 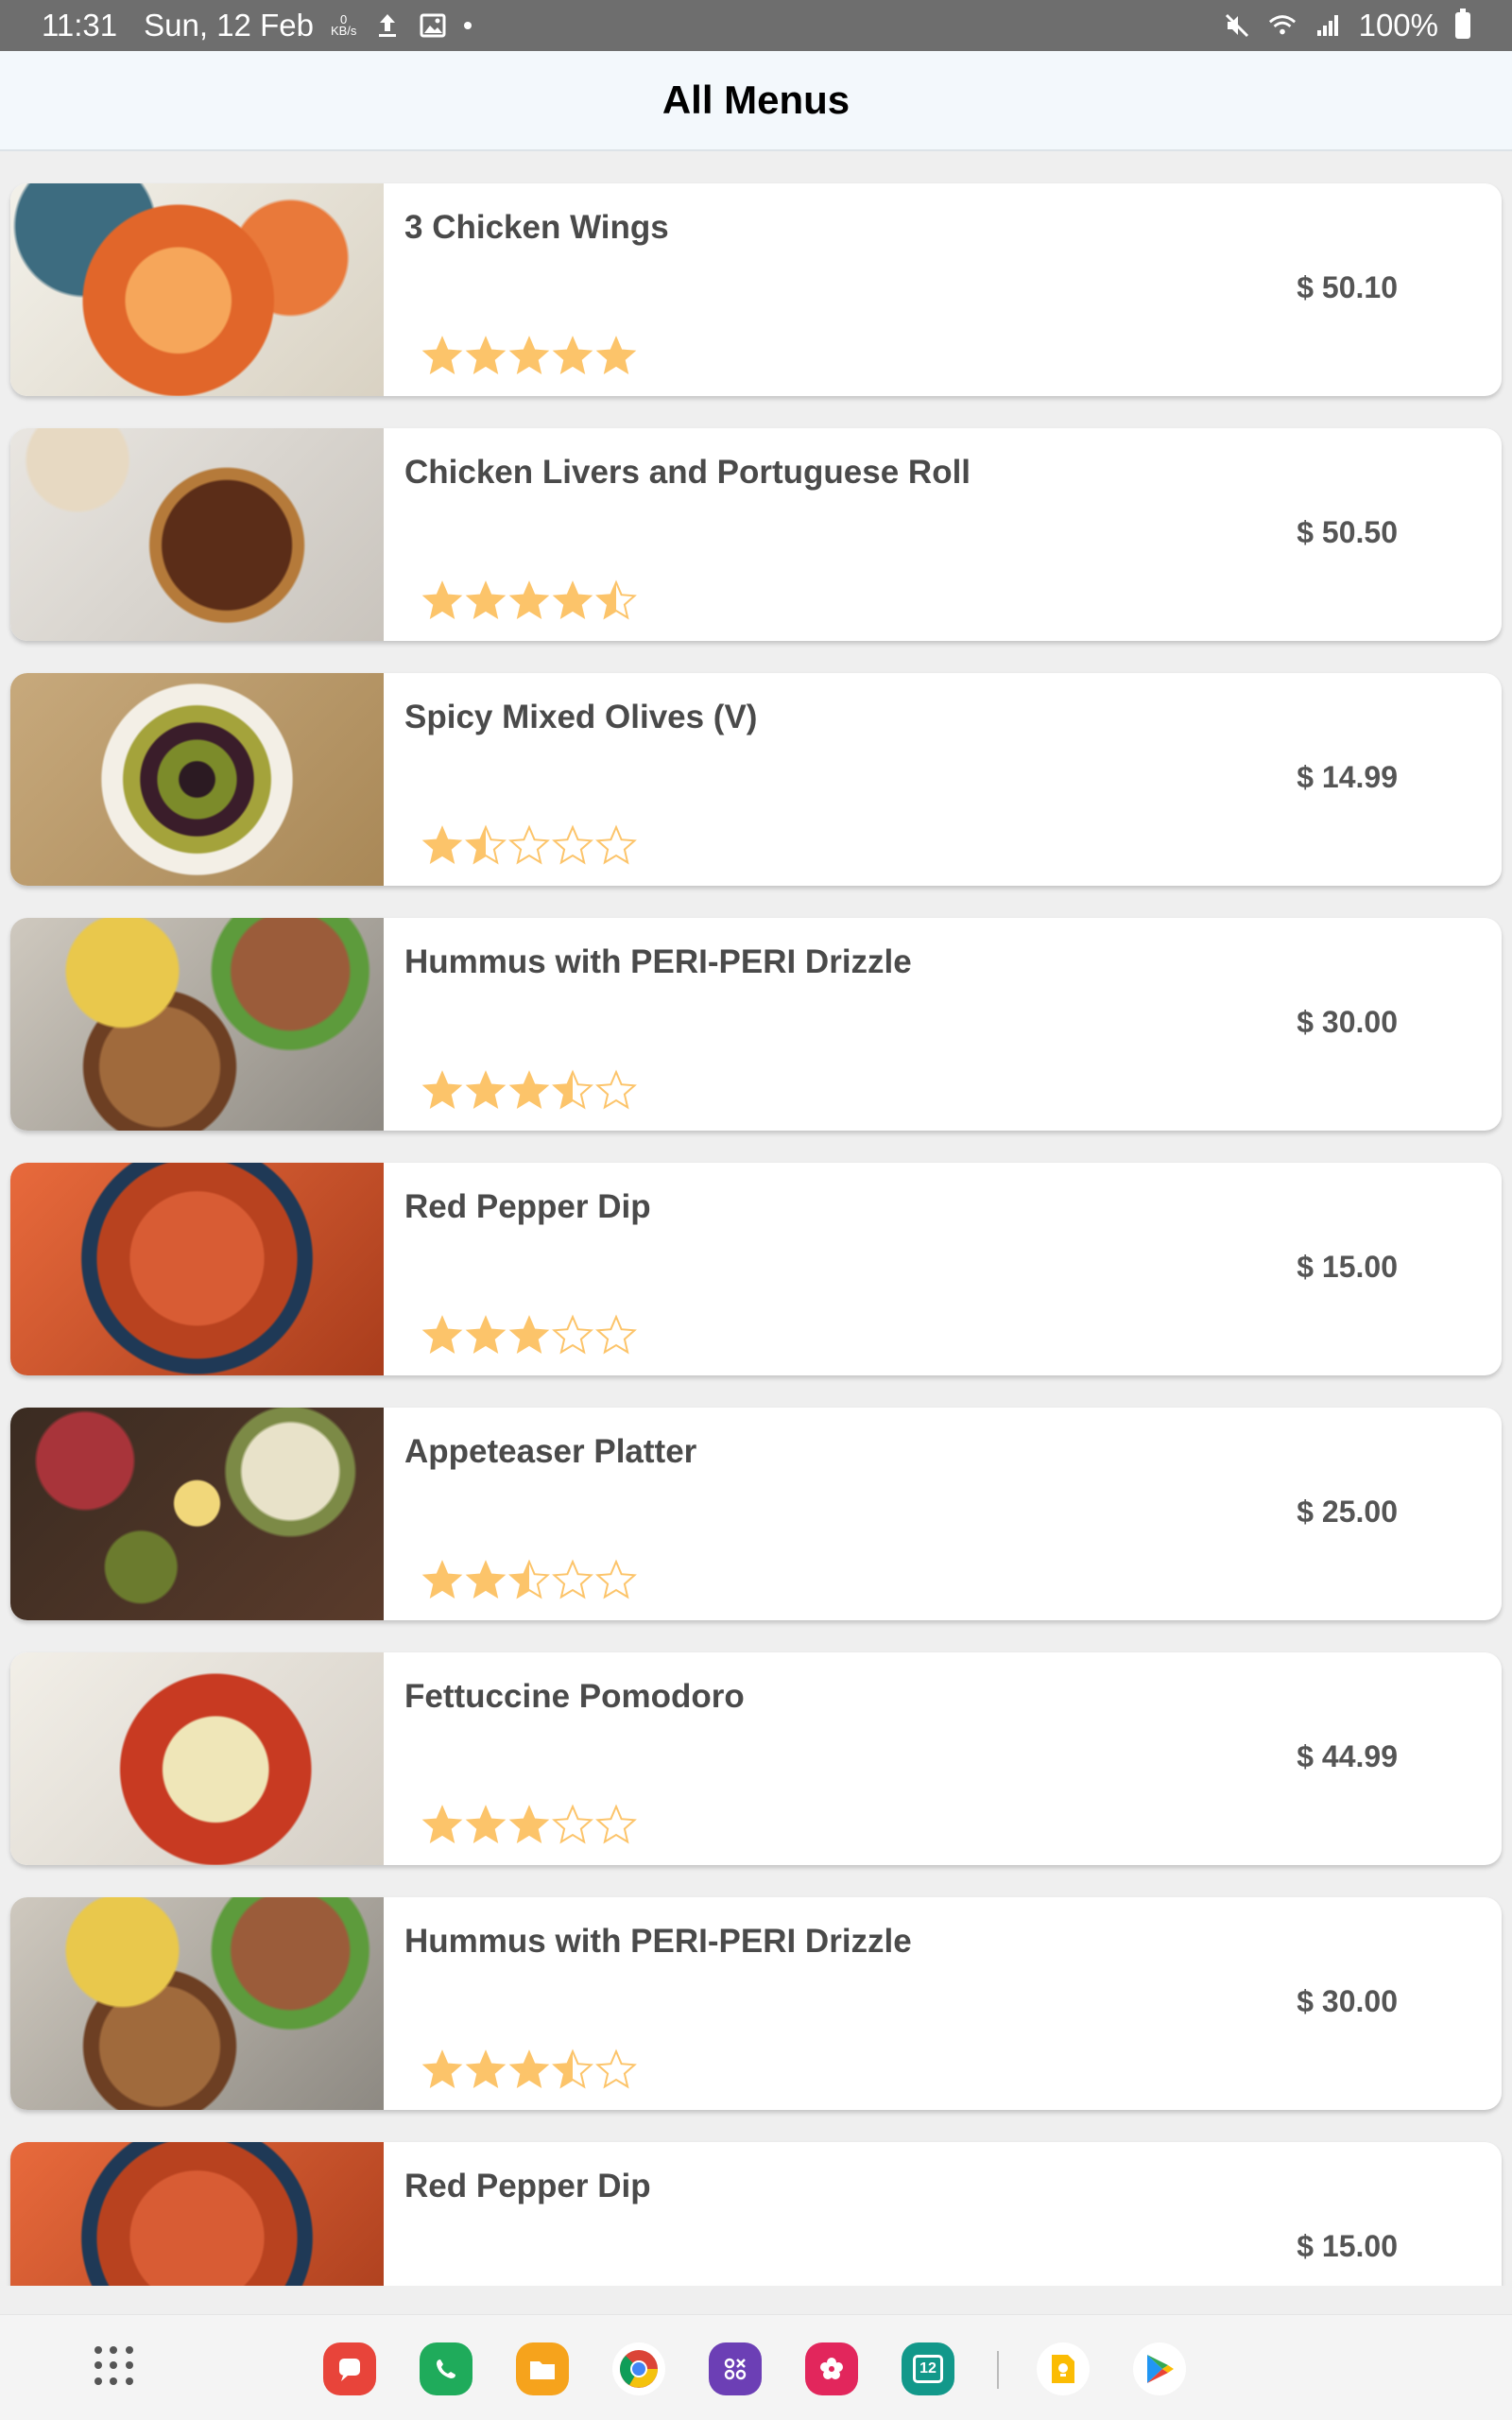 What do you see at coordinates (756, 289) in the screenshot?
I see `menu-item-card: 3 Chicken Wings $ 50.10` at bounding box center [756, 289].